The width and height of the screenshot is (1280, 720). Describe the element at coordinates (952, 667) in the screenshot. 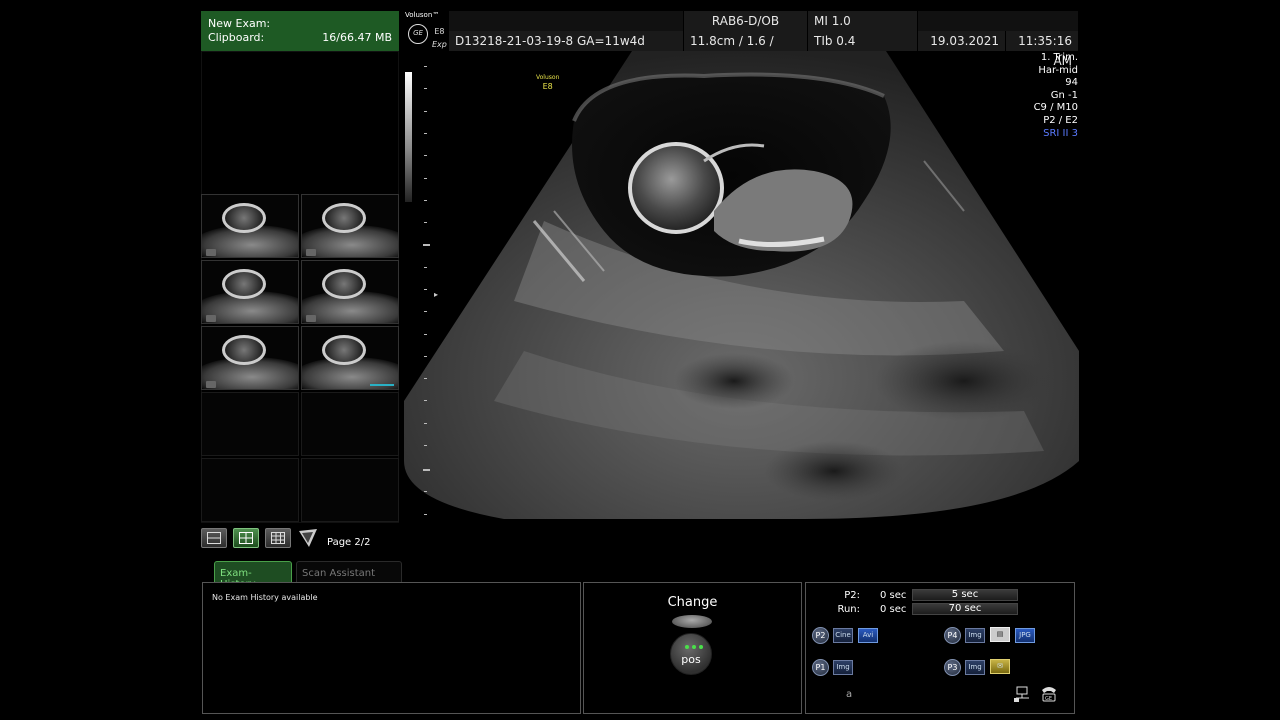

I see `p3-key: P3` at that location.